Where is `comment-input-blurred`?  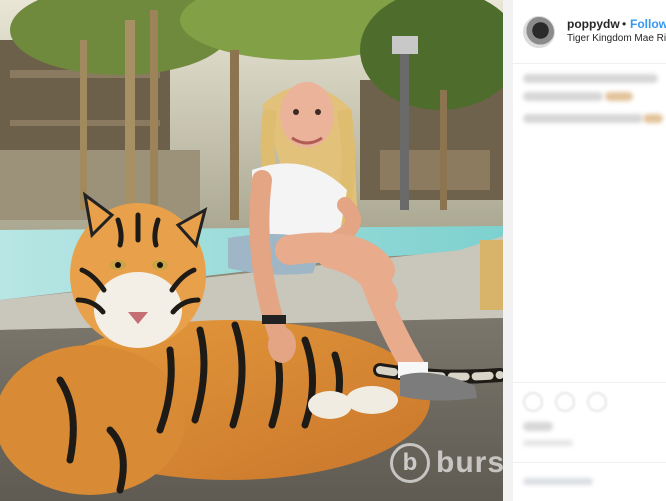 comment-input-blurred is located at coordinates (558, 481).